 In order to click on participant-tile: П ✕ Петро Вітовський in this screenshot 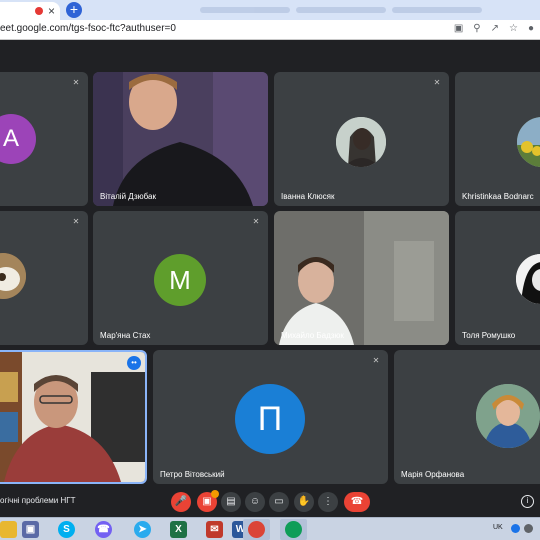, I will do `click(270, 417)`.